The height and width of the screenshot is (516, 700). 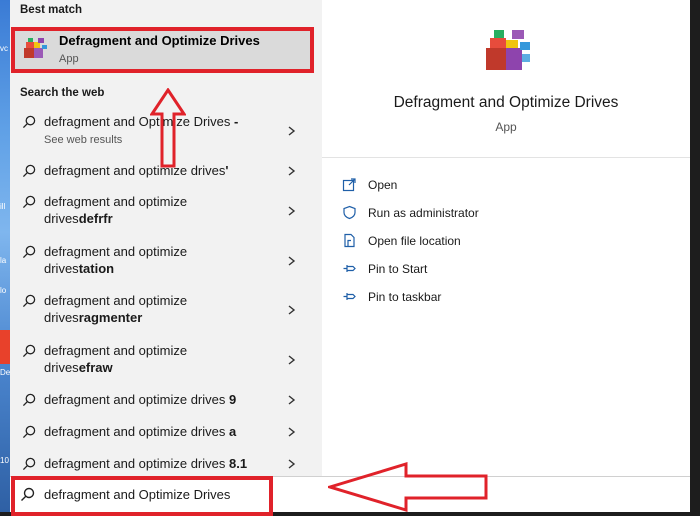 What do you see at coordinates (140, 431) in the screenshot?
I see `web-result-text: defragment and optimize drives a` at bounding box center [140, 431].